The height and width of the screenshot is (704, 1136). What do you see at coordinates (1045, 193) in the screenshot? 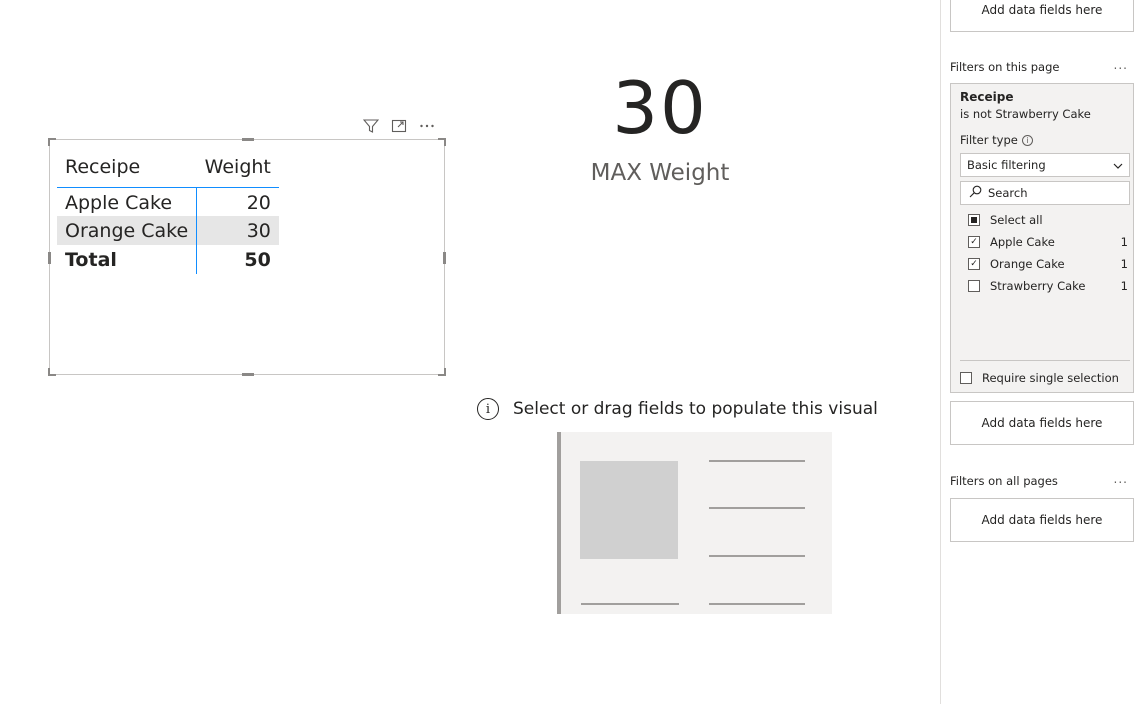
I see `filter-search-input: Search` at bounding box center [1045, 193].